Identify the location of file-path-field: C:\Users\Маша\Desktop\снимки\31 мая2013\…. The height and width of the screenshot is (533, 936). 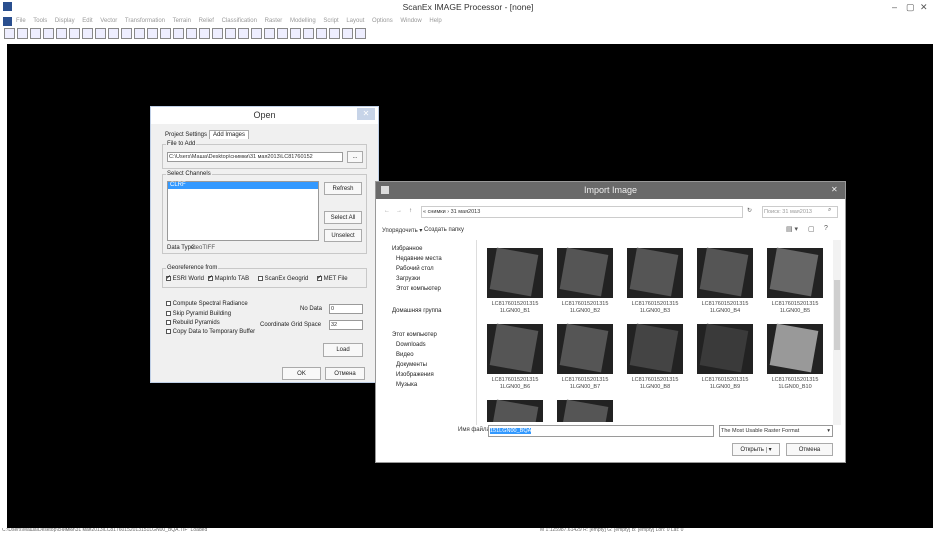
(255, 157).